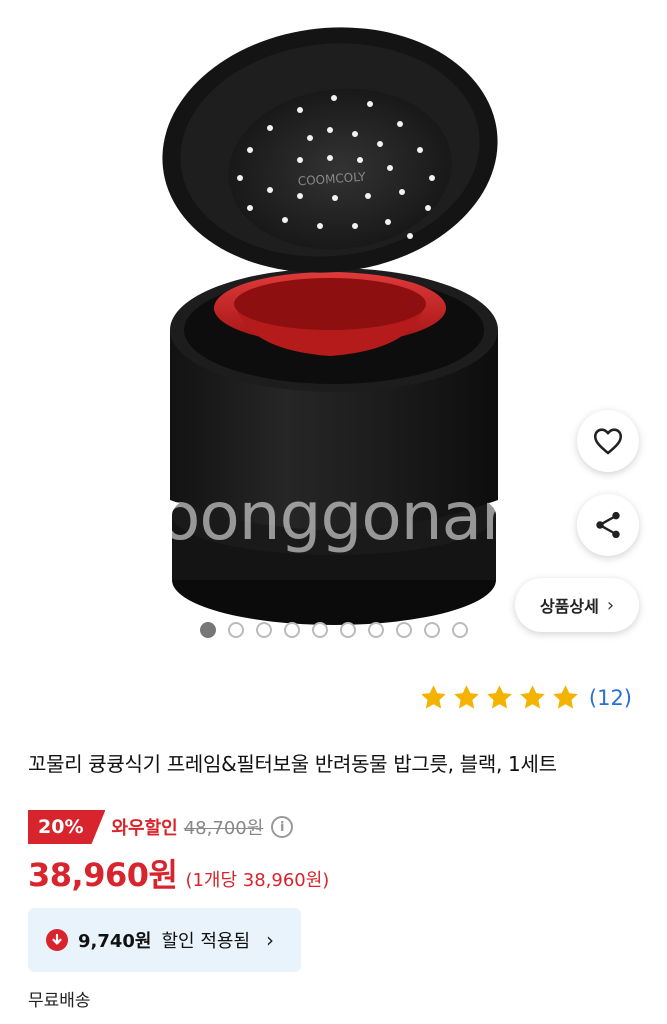  Describe the element at coordinates (354, 516) in the screenshot. I see `watermark: oonggonara` at that location.